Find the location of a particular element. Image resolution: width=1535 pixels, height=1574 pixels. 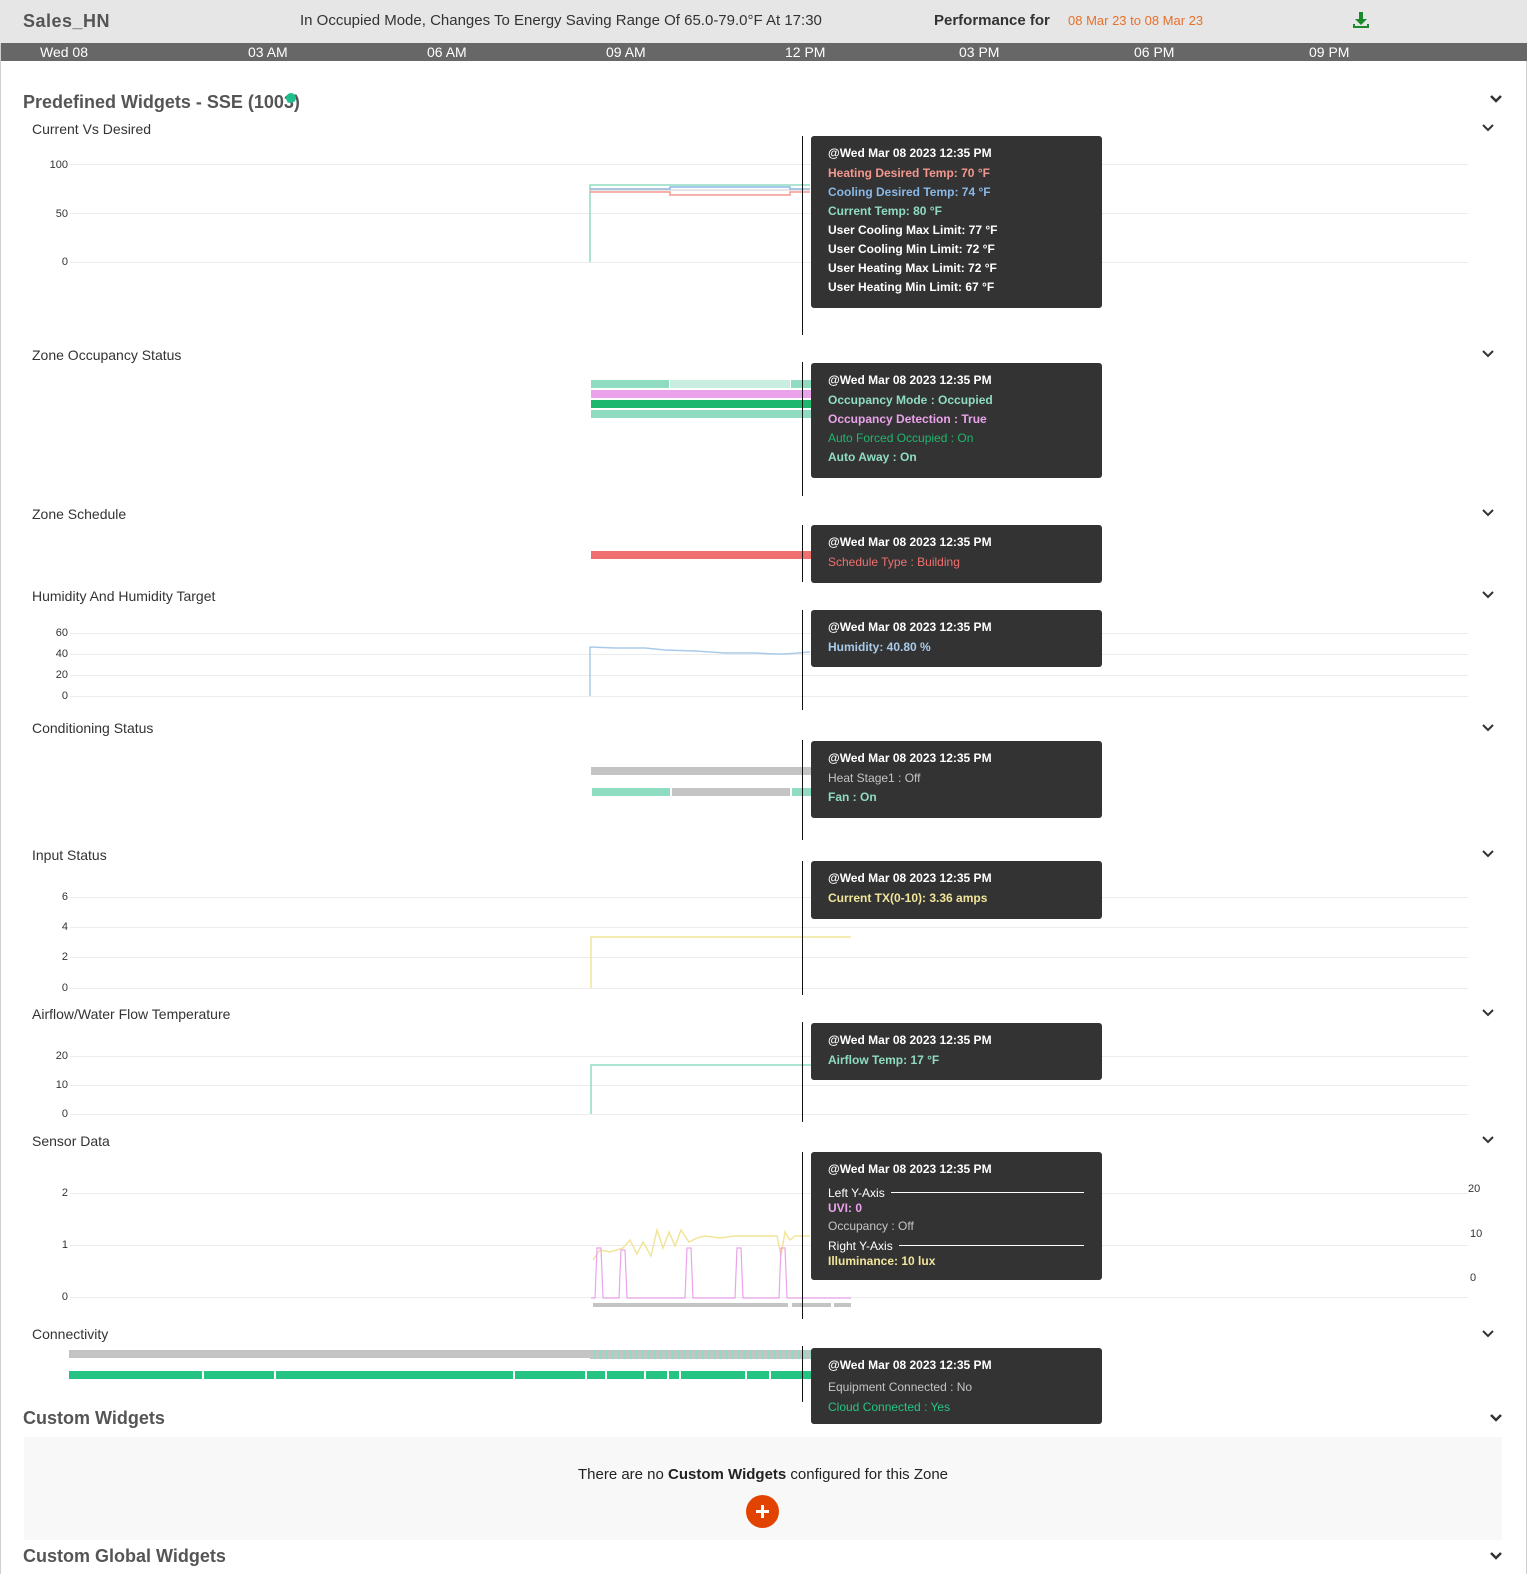

tooltip-equipment-connected: Equipment Connected : No is located at coordinates (900, 1387).